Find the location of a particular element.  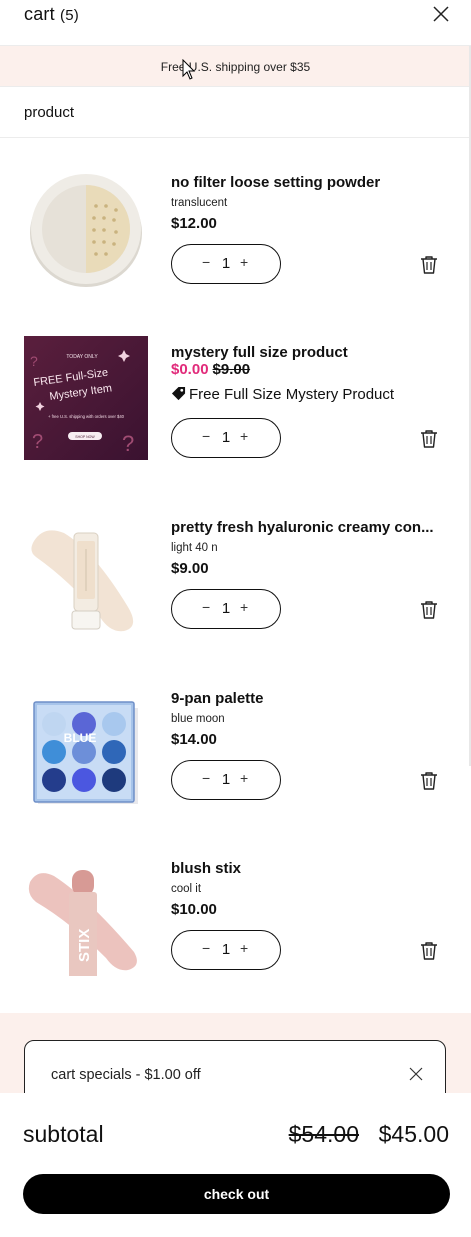

product-price: $10.00 is located at coordinates (194, 909).